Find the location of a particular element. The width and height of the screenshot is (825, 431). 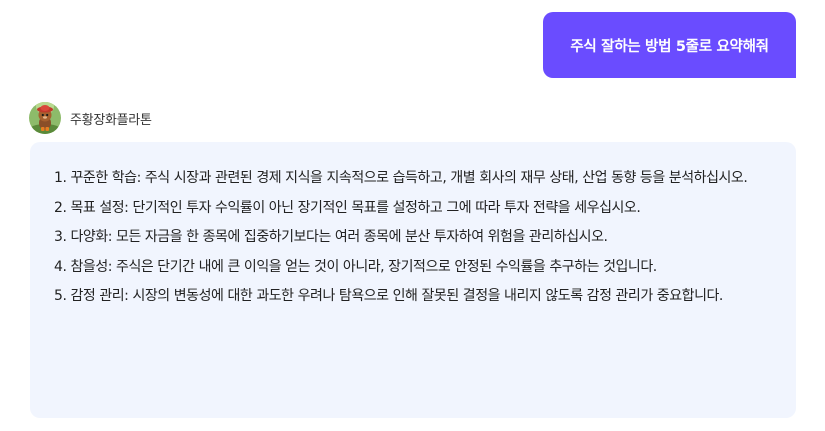

cartoon-animal-avatar-icon is located at coordinates (45, 118).